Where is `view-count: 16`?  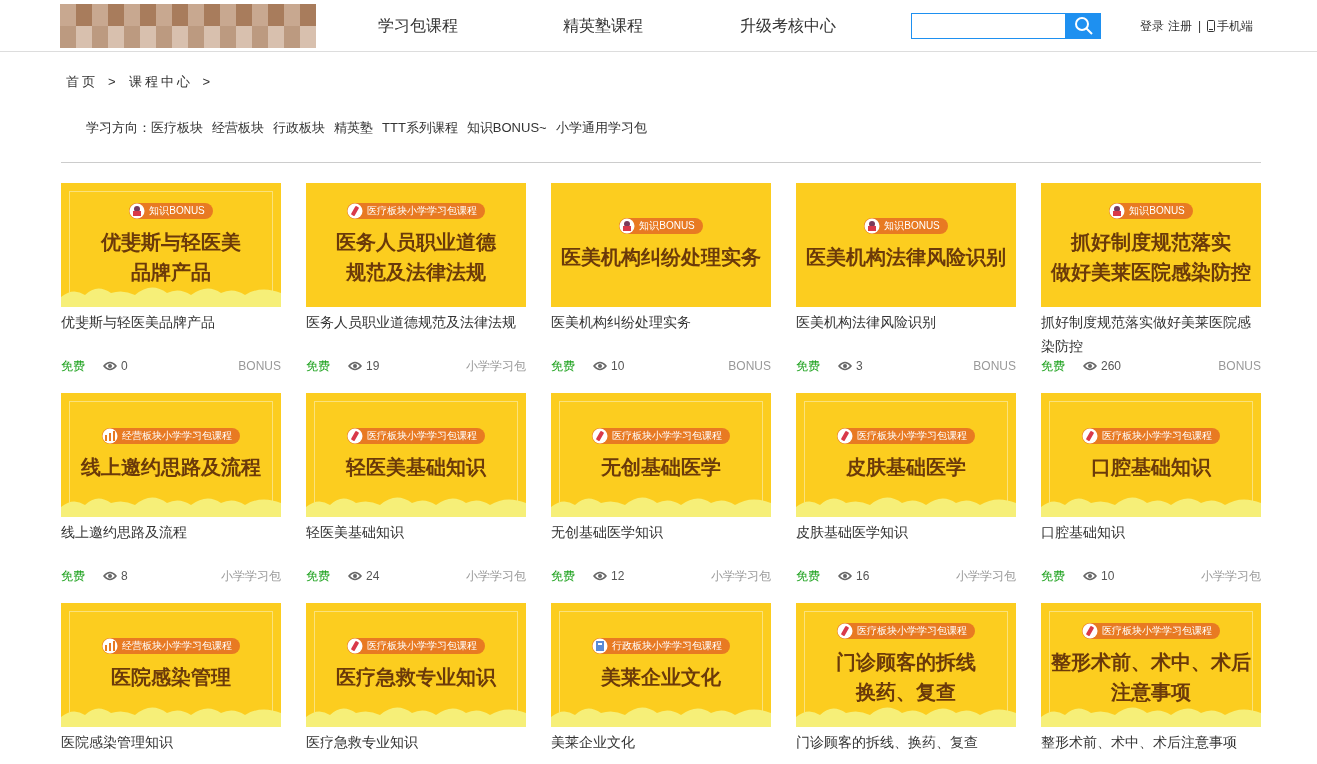 view-count: 16 is located at coordinates (863, 576).